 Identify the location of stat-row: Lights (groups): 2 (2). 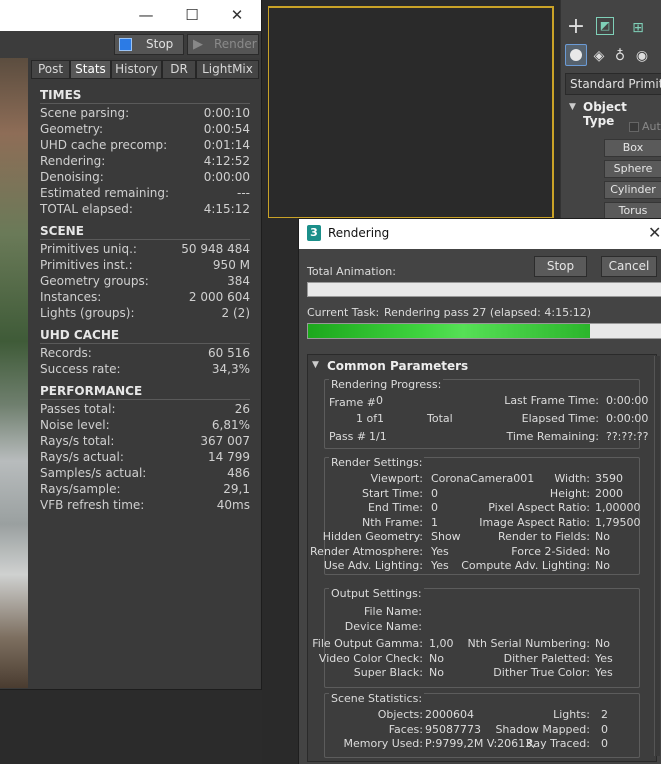
(145, 314).